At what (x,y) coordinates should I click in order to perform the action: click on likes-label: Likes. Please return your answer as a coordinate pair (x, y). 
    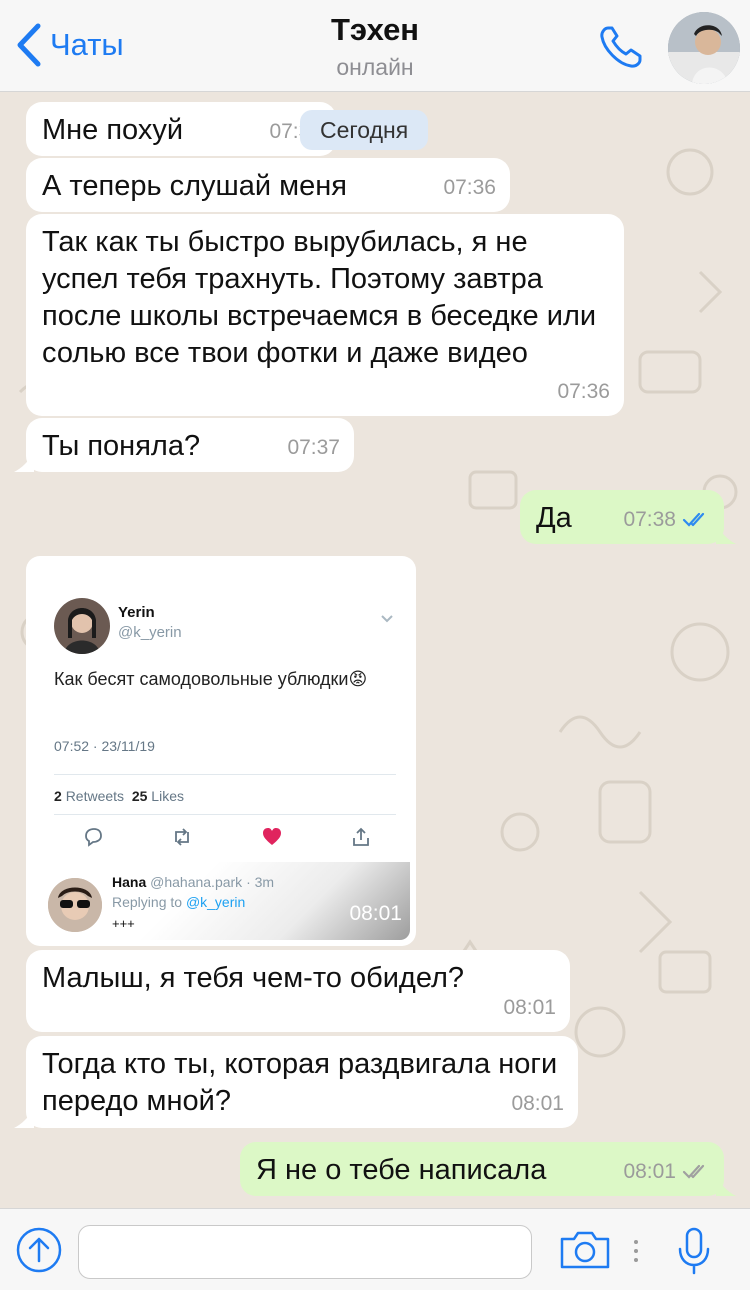
    Looking at the image, I should click on (167, 796).